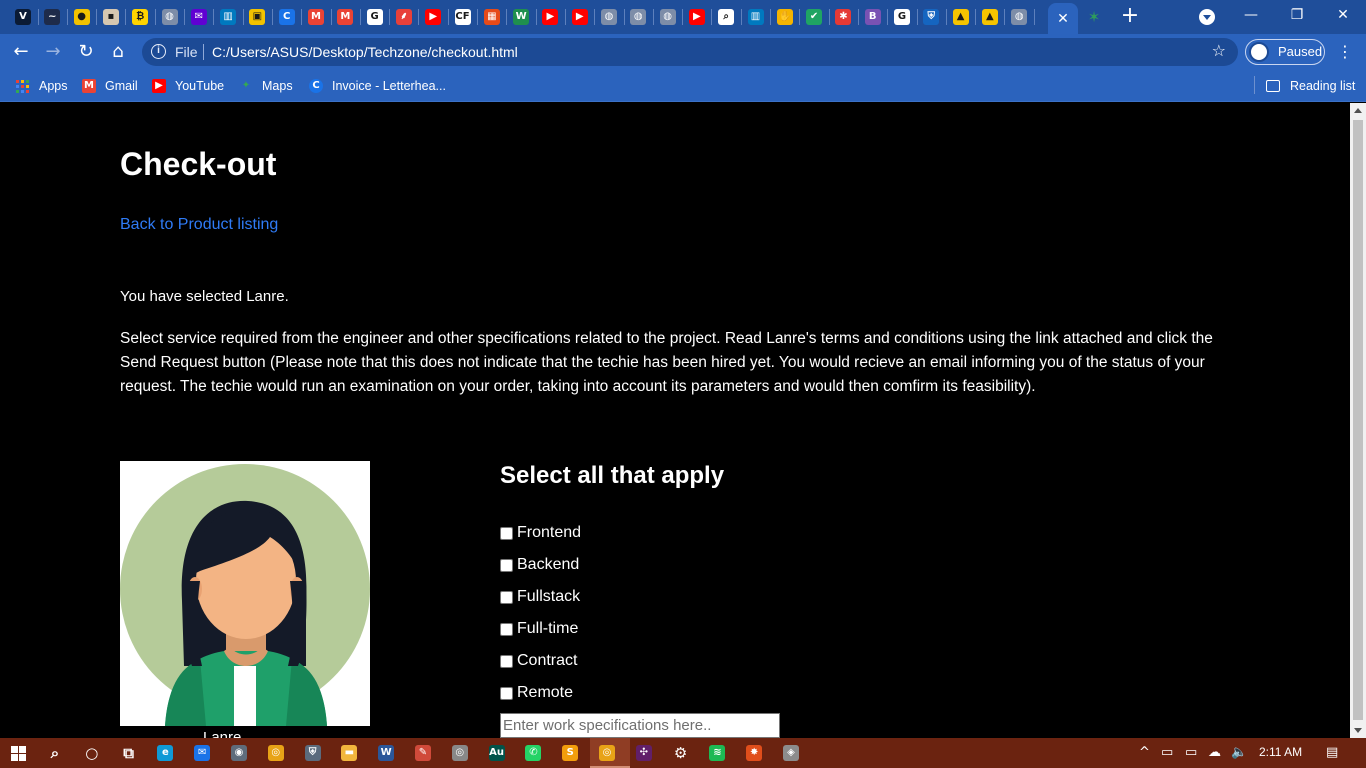 The image size is (1366, 768). What do you see at coordinates (536, 693) in the screenshot?
I see `option-remote: Remote` at bounding box center [536, 693].